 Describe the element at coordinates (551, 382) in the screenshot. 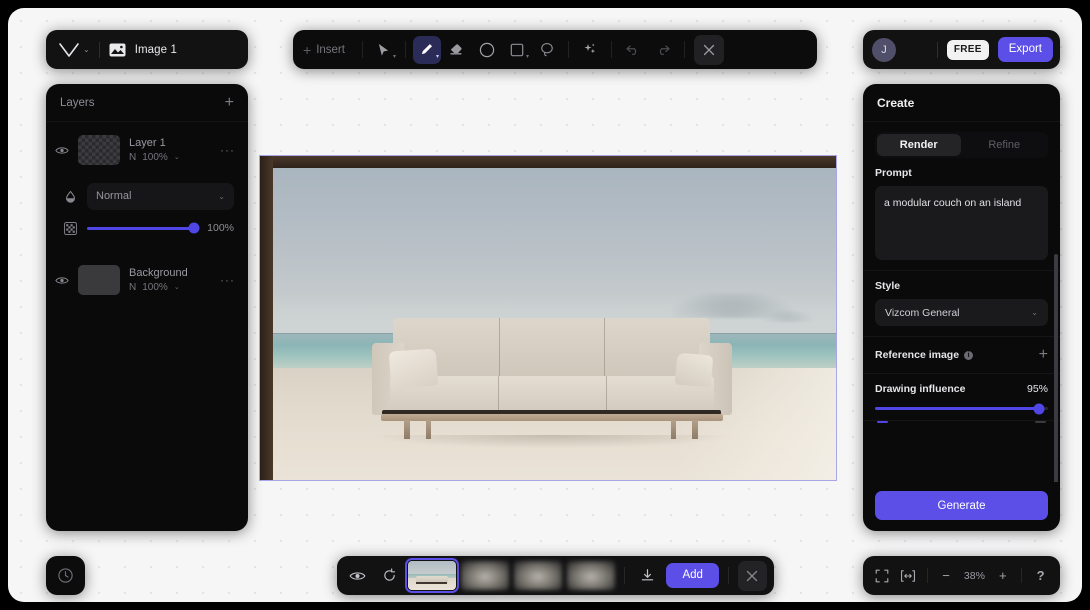

I see `scene-couch` at that location.